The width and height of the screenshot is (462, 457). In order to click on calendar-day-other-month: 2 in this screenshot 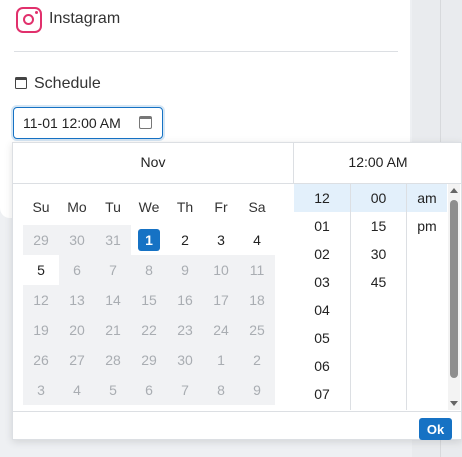, I will do `click(257, 360)`.